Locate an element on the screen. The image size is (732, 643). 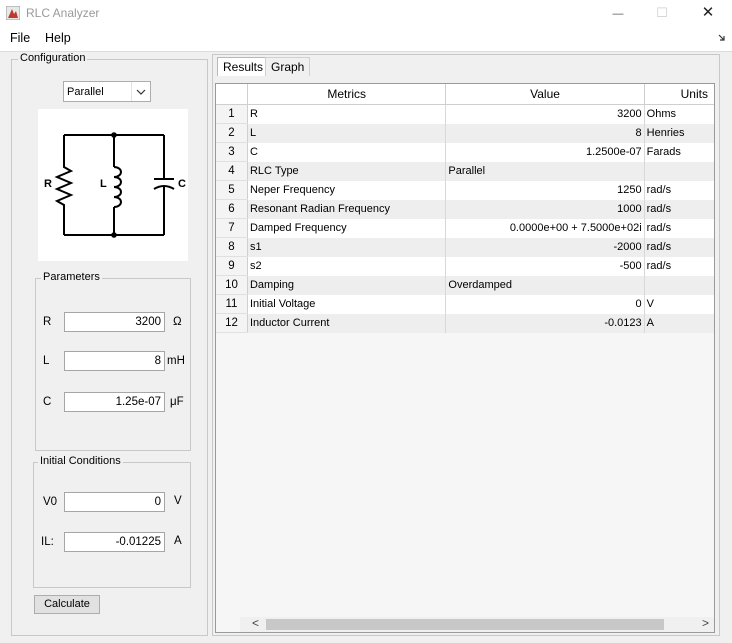
l-unit: mH is located at coordinates (176, 361).